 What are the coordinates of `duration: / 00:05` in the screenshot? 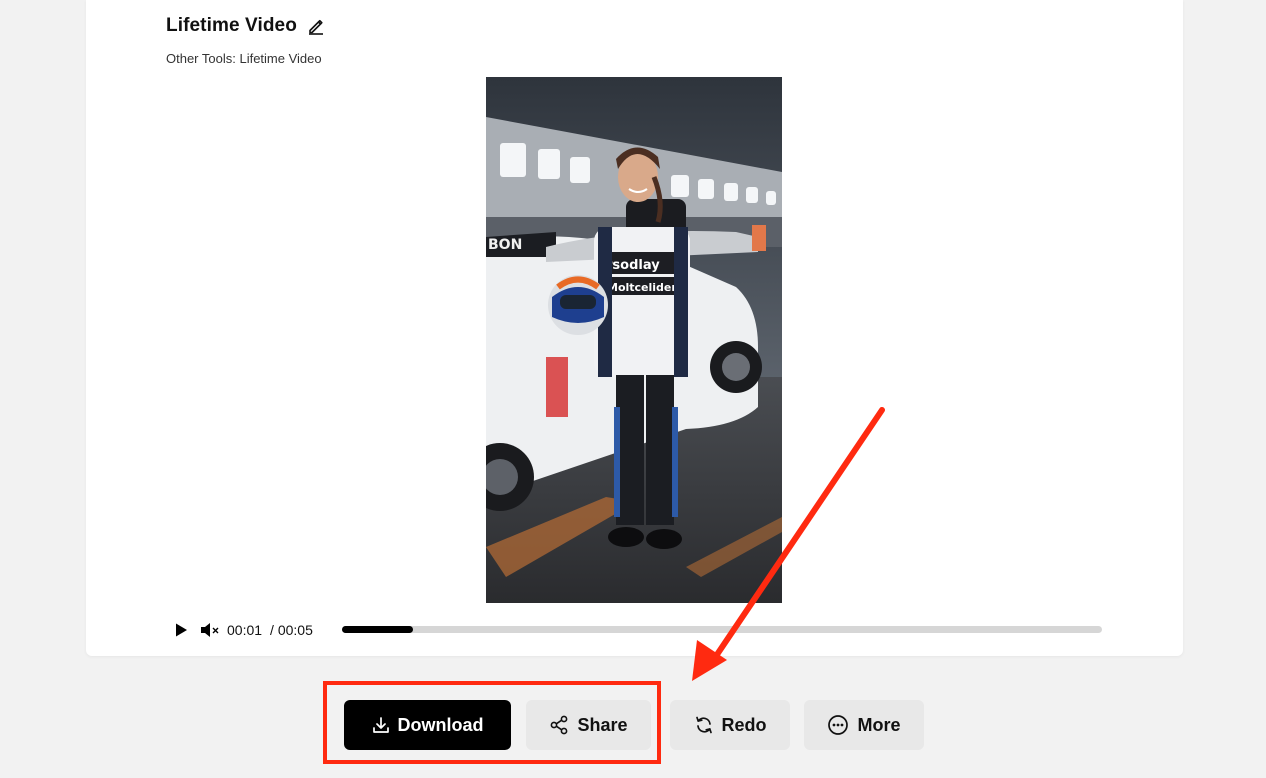 It's located at (291, 630).